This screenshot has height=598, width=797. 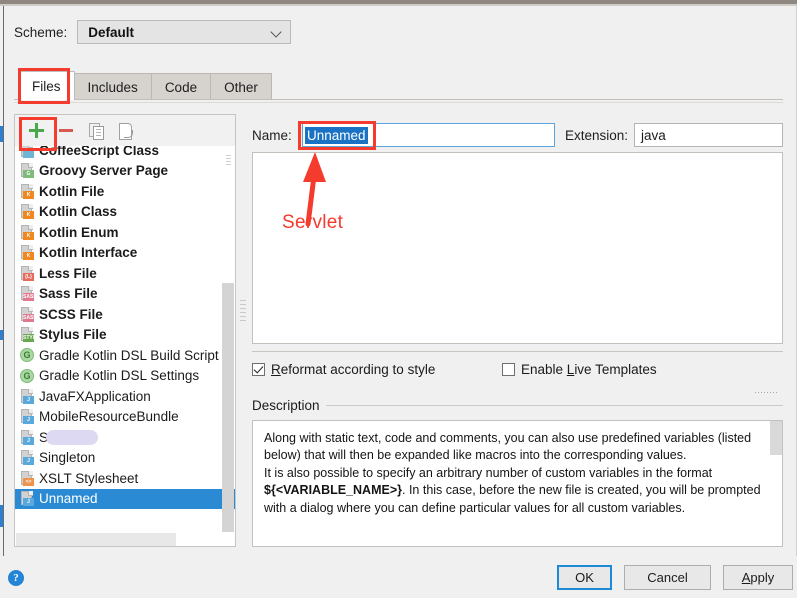 I want to click on tab-underline, so click(x=398, y=99).